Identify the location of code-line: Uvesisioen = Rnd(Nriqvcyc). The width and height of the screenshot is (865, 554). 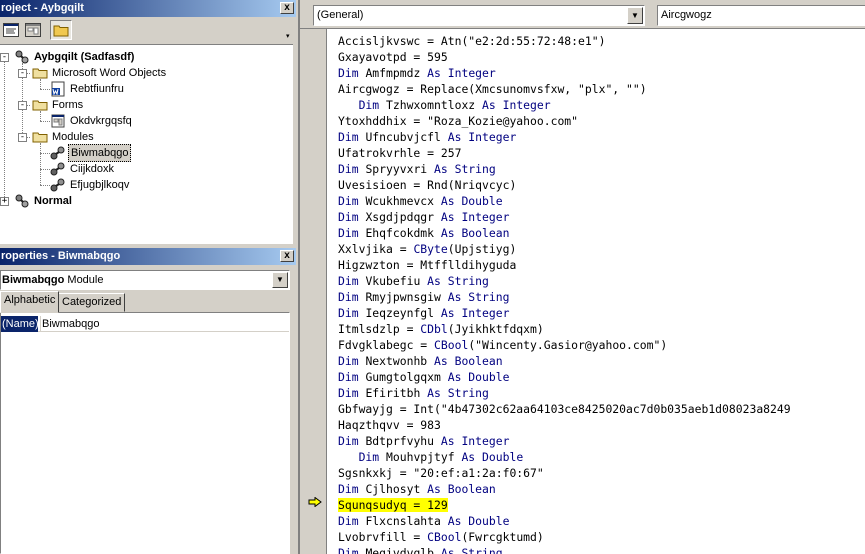
(601, 185).